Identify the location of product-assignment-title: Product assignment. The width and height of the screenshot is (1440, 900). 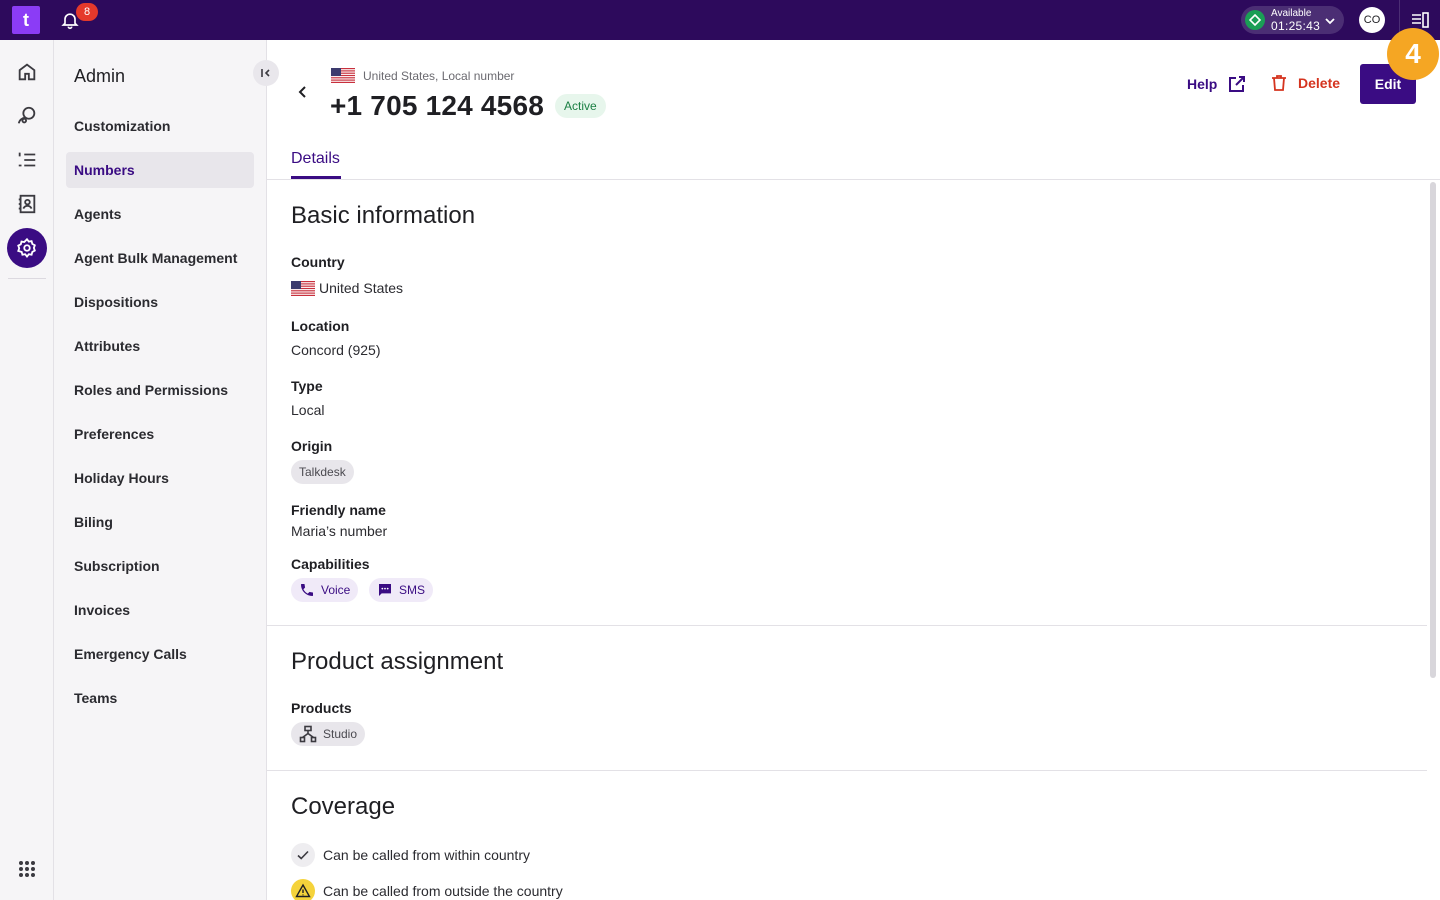
(397, 661).